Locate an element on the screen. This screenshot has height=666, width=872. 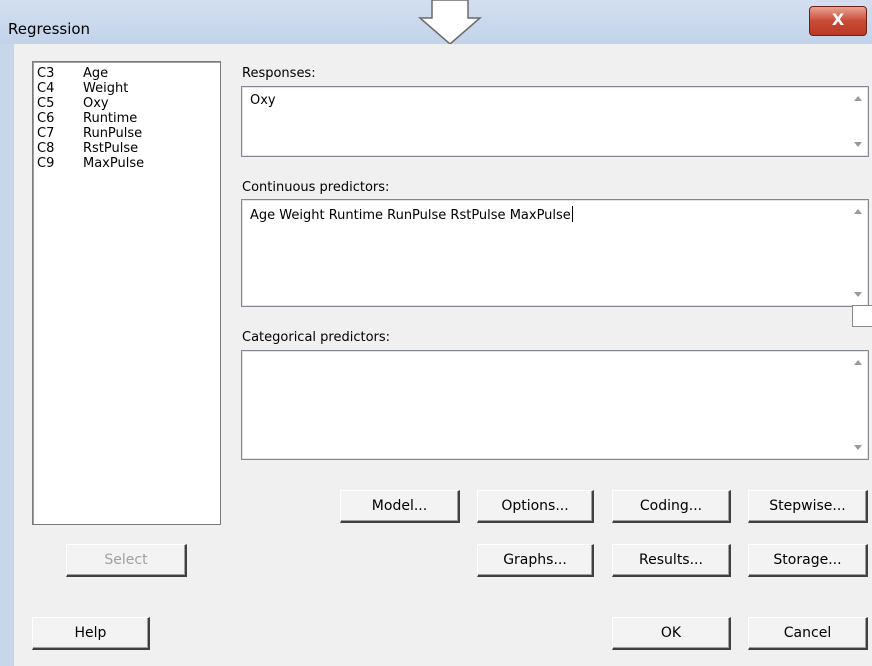
down-arrow-icon is located at coordinates (450, 22).